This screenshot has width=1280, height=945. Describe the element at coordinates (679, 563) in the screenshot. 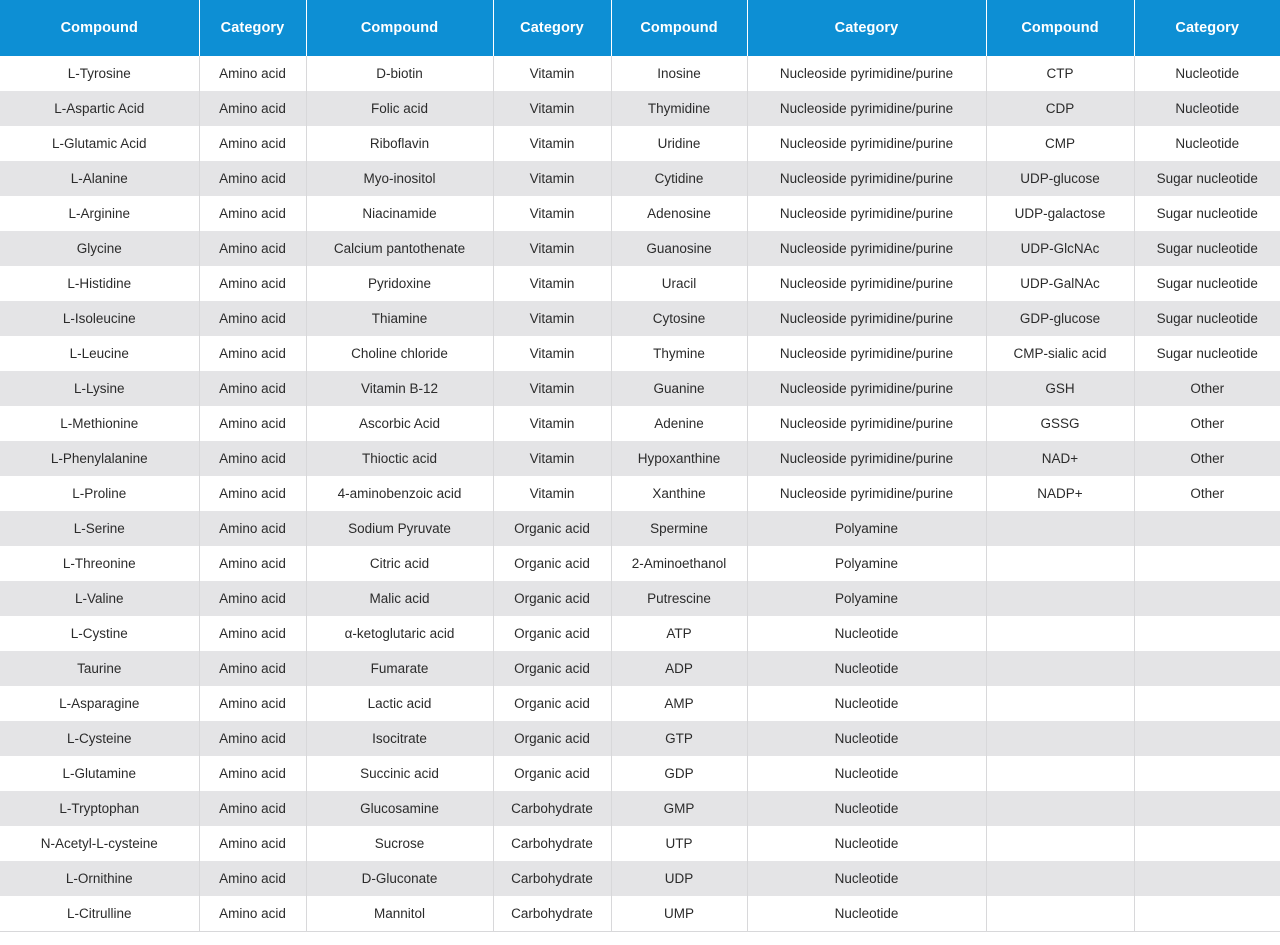

I see `cell-compound: 2-Aminoethanol` at that location.